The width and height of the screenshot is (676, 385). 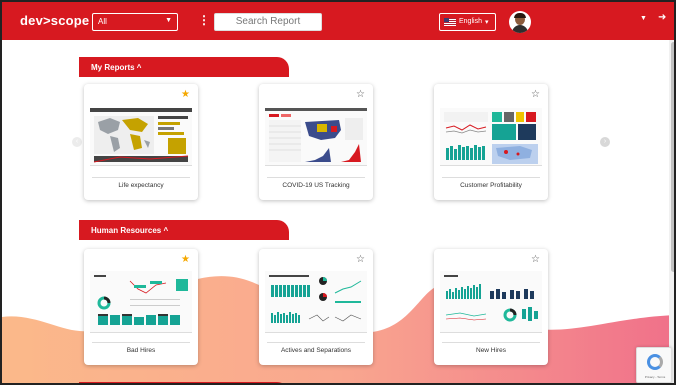 I want to click on report-card-new-hires: ☆ New Hires, so click(x=491, y=307).